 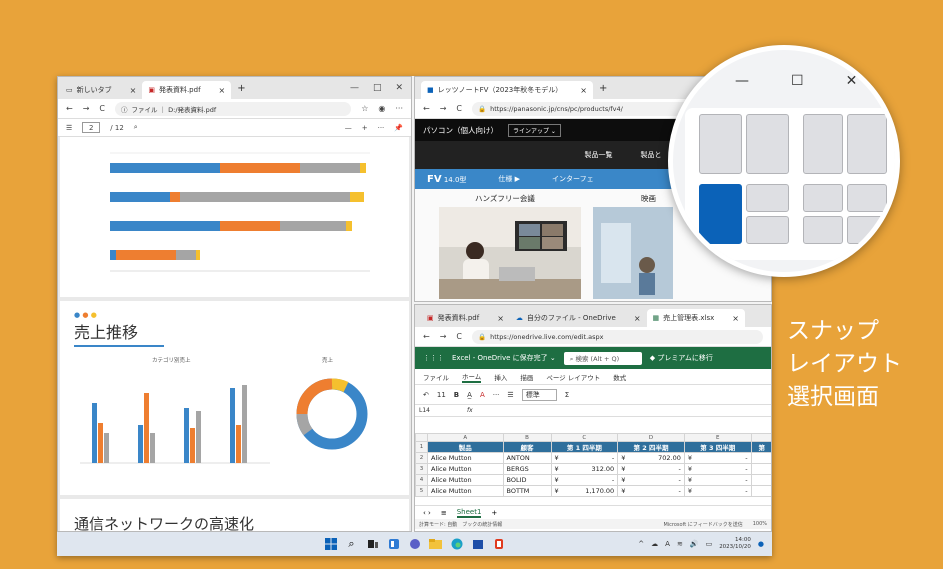 I want to click on store-icon, so click(x=477, y=544).